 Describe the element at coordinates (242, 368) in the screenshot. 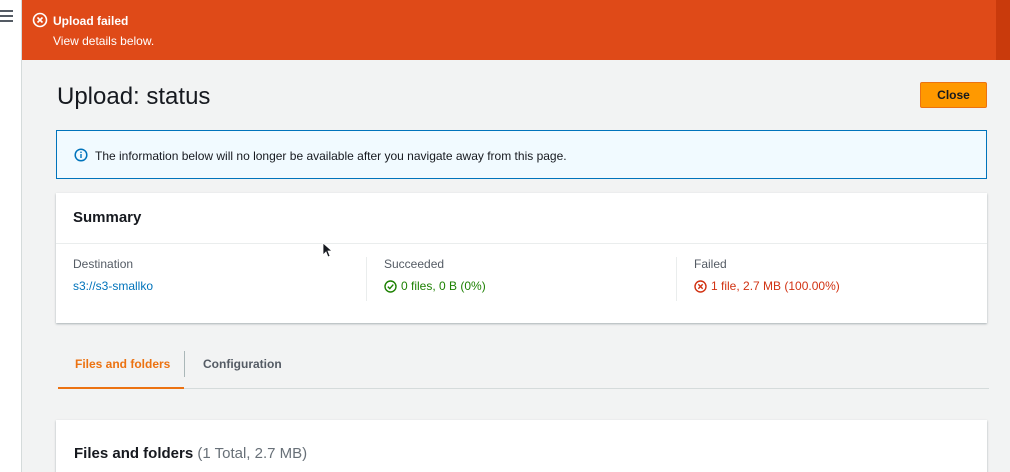

I see `tab-configuration: Configuration` at that location.